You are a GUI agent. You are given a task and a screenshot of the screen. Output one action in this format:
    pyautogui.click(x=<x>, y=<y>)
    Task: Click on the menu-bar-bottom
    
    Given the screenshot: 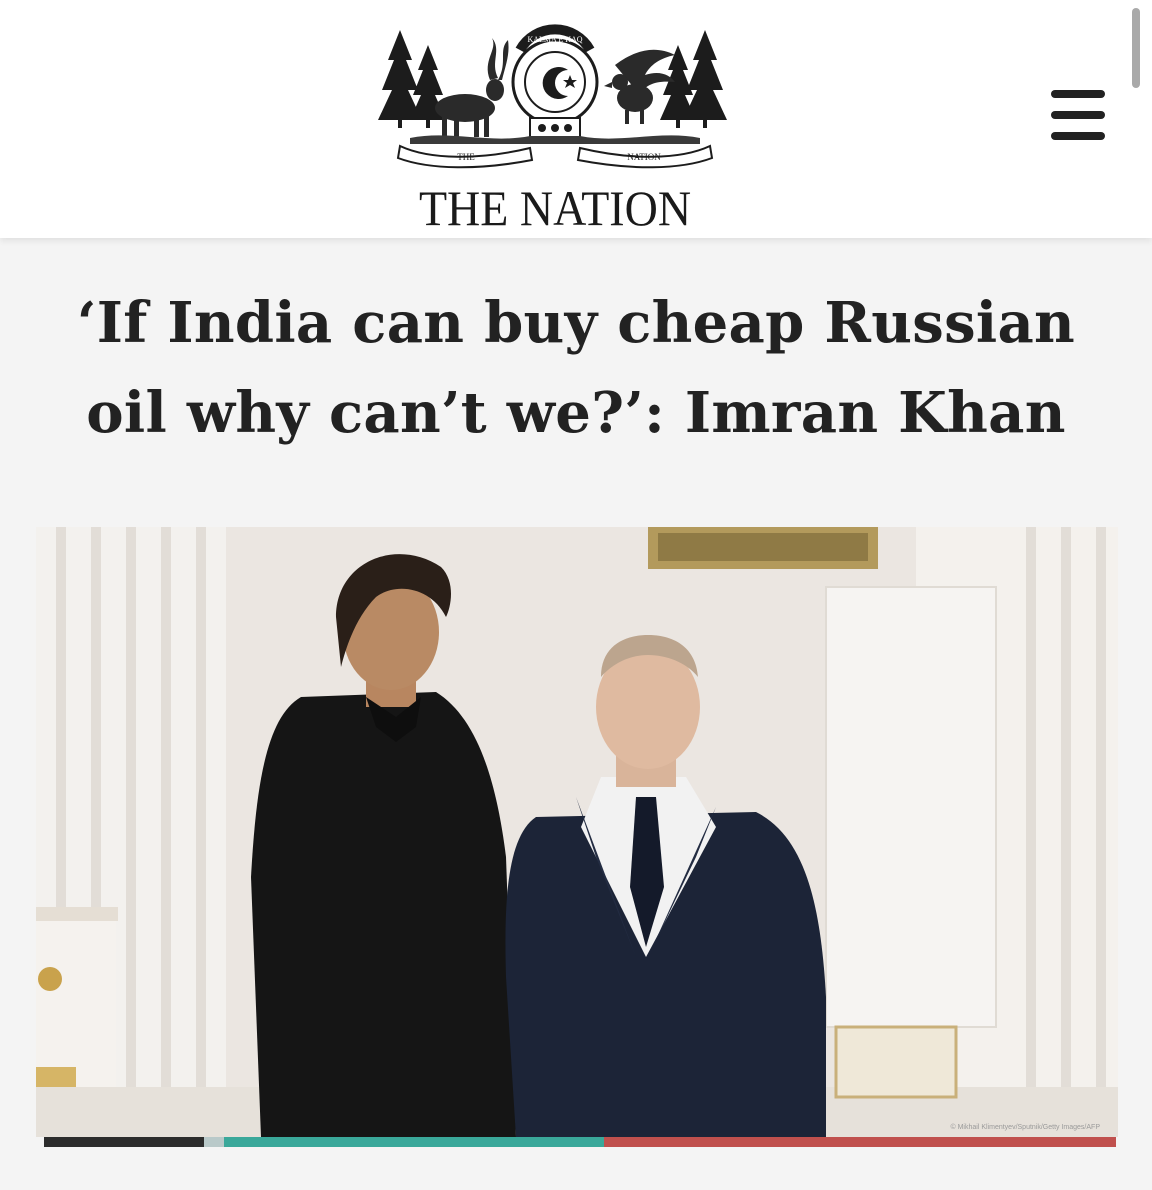 What is the action you would take?
    pyautogui.click(x=1078, y=136)
    